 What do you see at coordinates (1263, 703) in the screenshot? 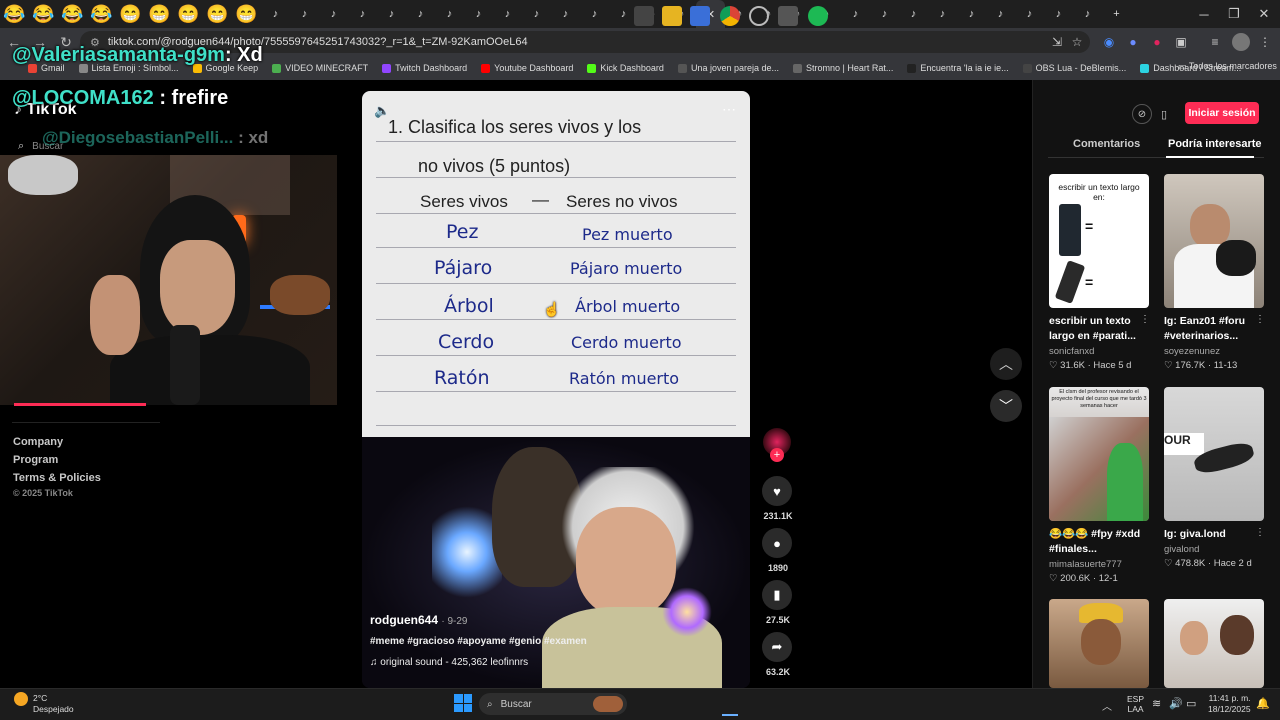
I see `notification-bell-icon: 🔔` at bounding box center [1263, 703].